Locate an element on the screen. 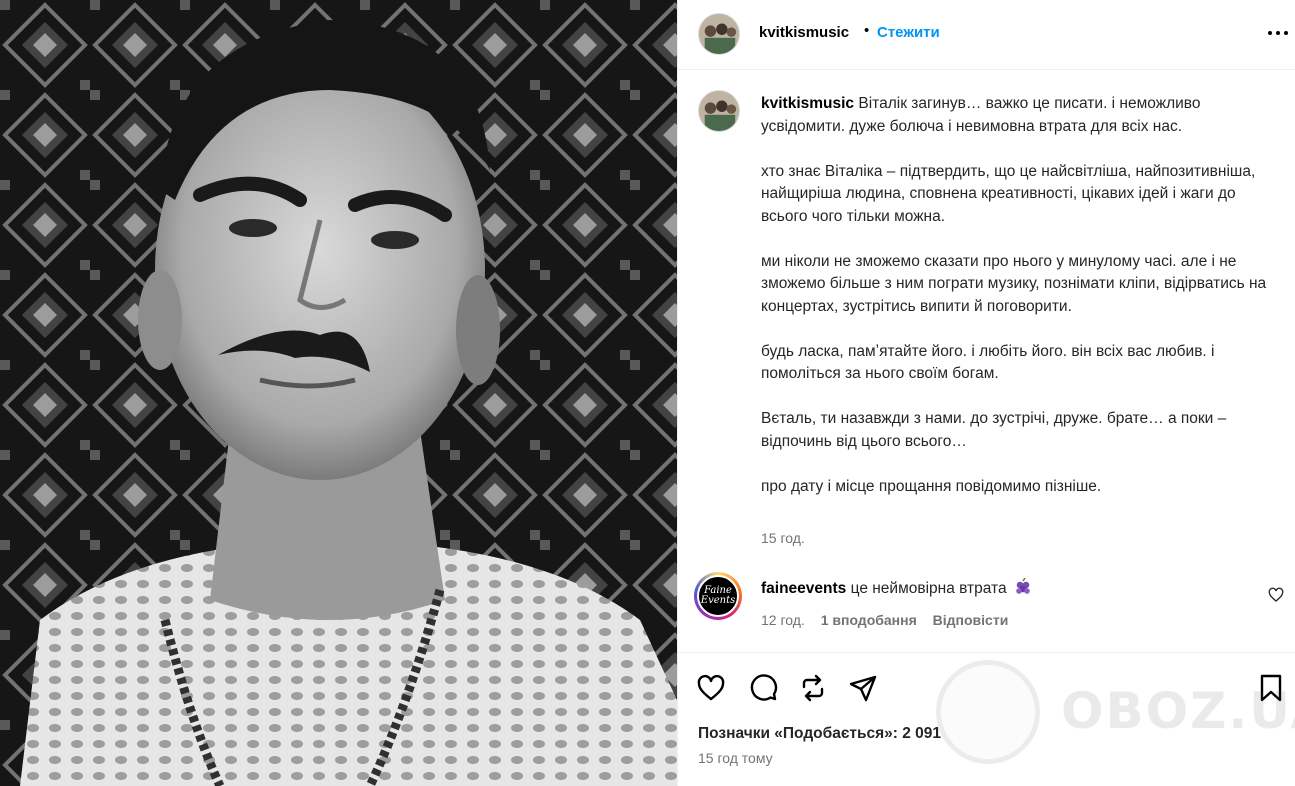  commenter-username: faineevents is located at coordinates (803, 588).